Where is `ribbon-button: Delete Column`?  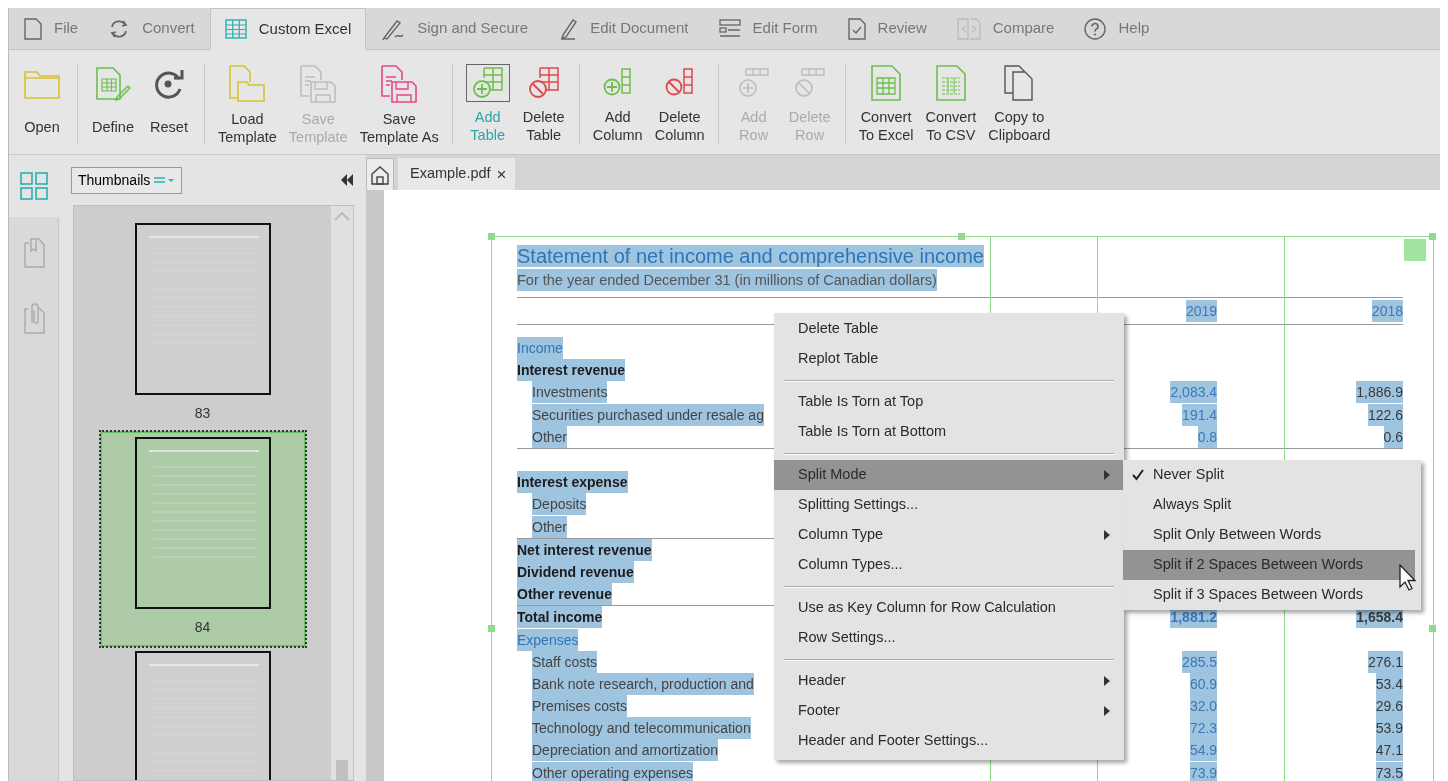 ribbon-button: Delete Column is located at coordinates (679, 104).